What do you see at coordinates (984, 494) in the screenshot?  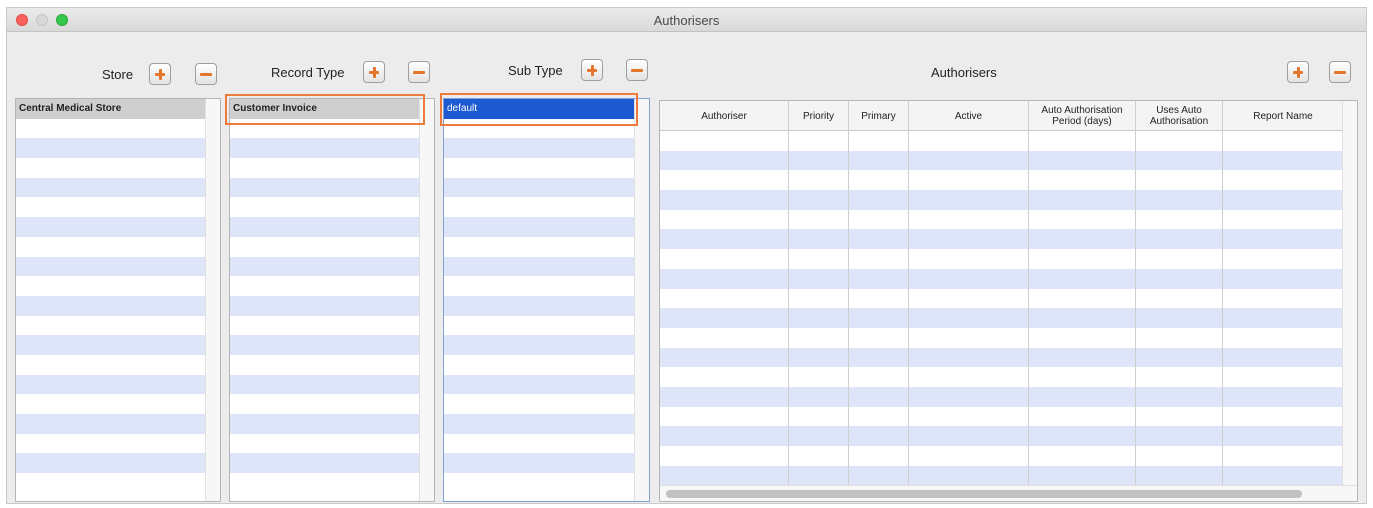 I see `scrollbar-thumb` at bounding box center [984, 494].